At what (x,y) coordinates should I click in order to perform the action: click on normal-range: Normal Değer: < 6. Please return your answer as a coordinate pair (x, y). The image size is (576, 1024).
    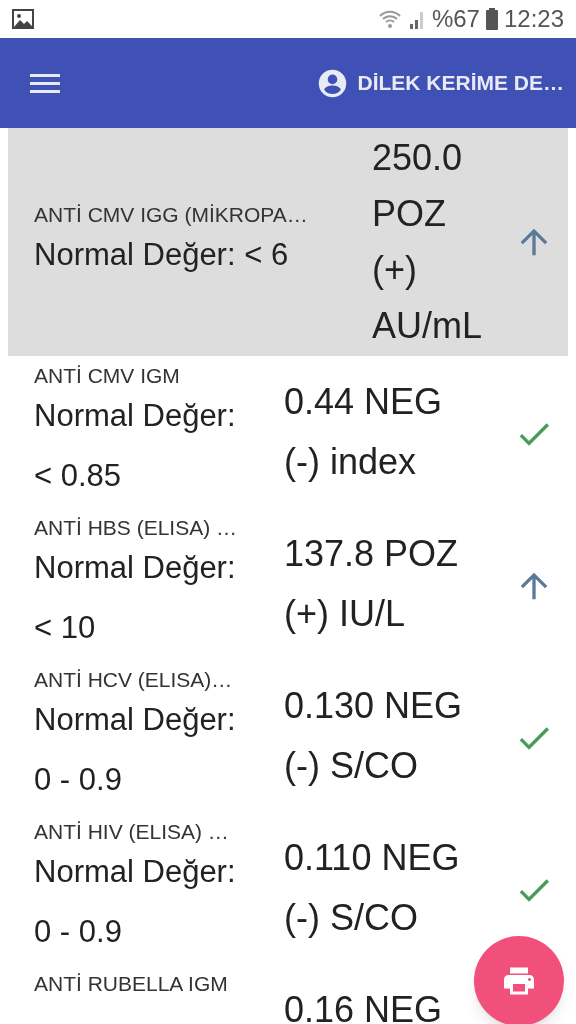
    Looking at the image, I should click on (162, 254).